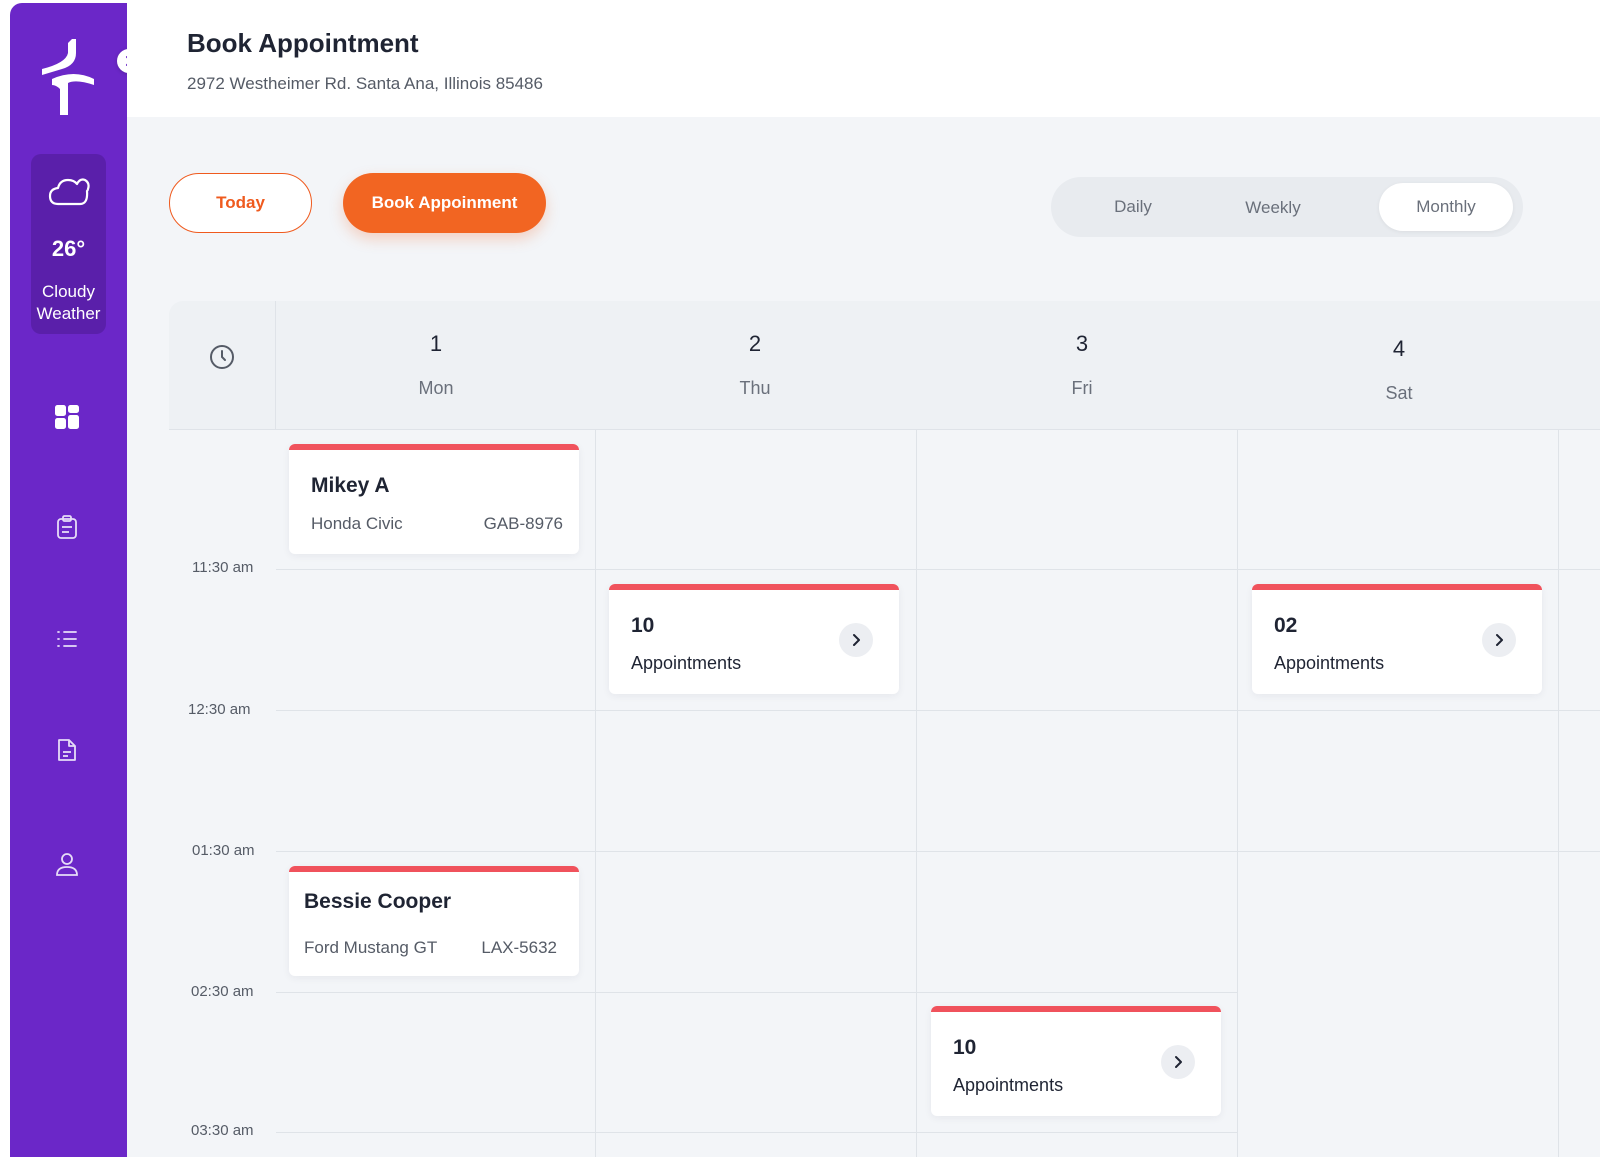 The image size is (1600, 1157). I want to click on brand-logo, so click(68, 77).